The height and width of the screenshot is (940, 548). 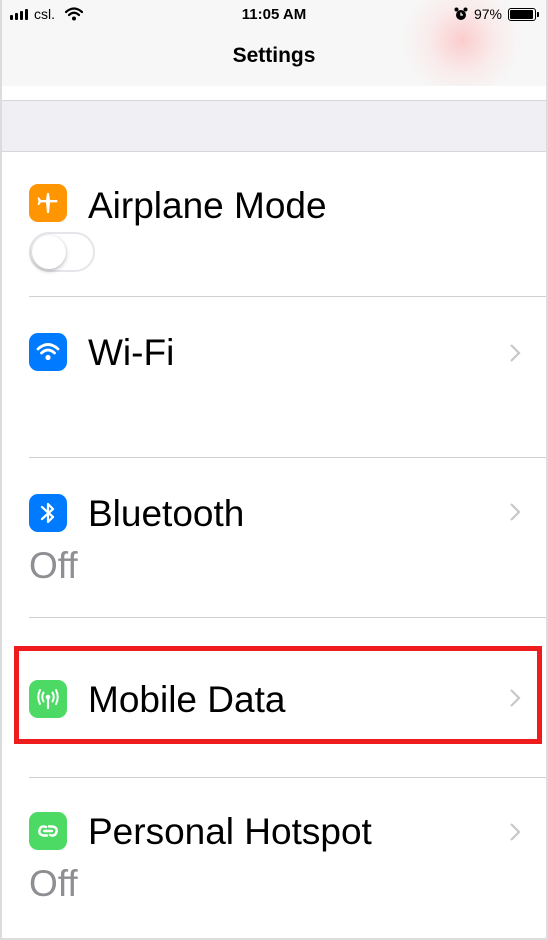 I want to click on status-right: 97%, so click(x=496, y=14).